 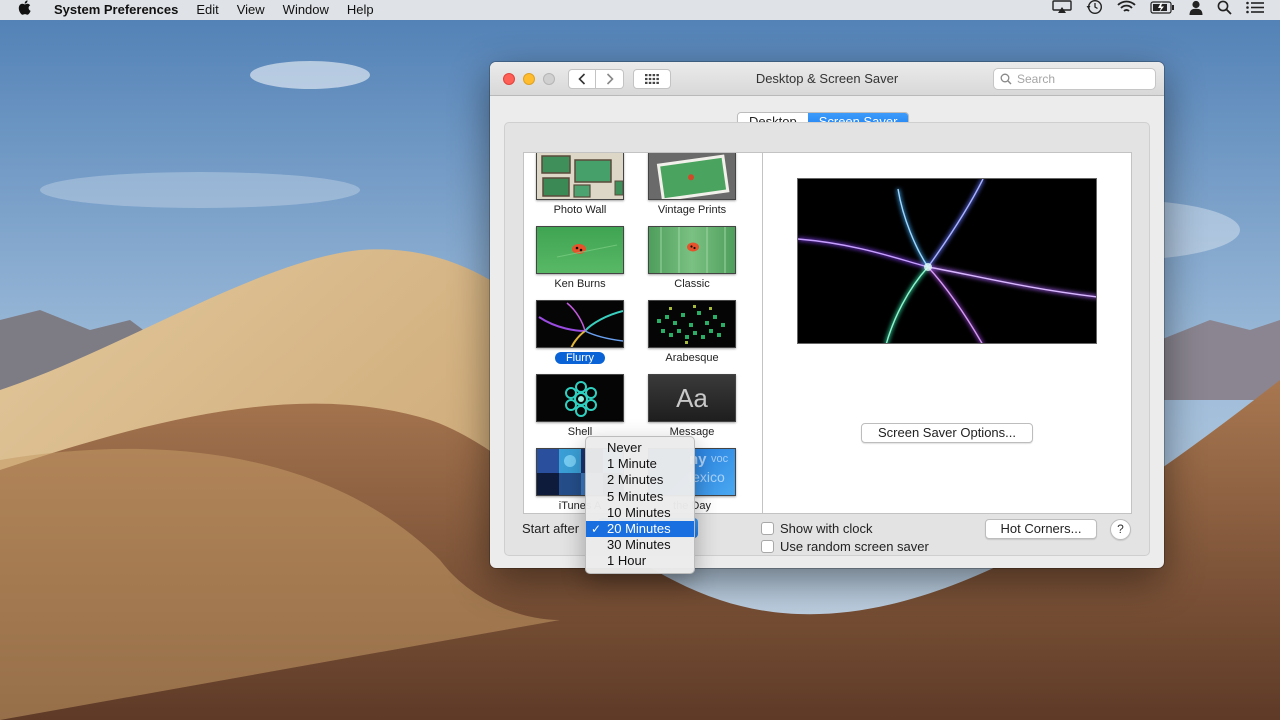 What do you see at coordinates (854, 546) in the screenshot?
I see `use-random-label: Use random screen saver` at bounding box center [854, 546].